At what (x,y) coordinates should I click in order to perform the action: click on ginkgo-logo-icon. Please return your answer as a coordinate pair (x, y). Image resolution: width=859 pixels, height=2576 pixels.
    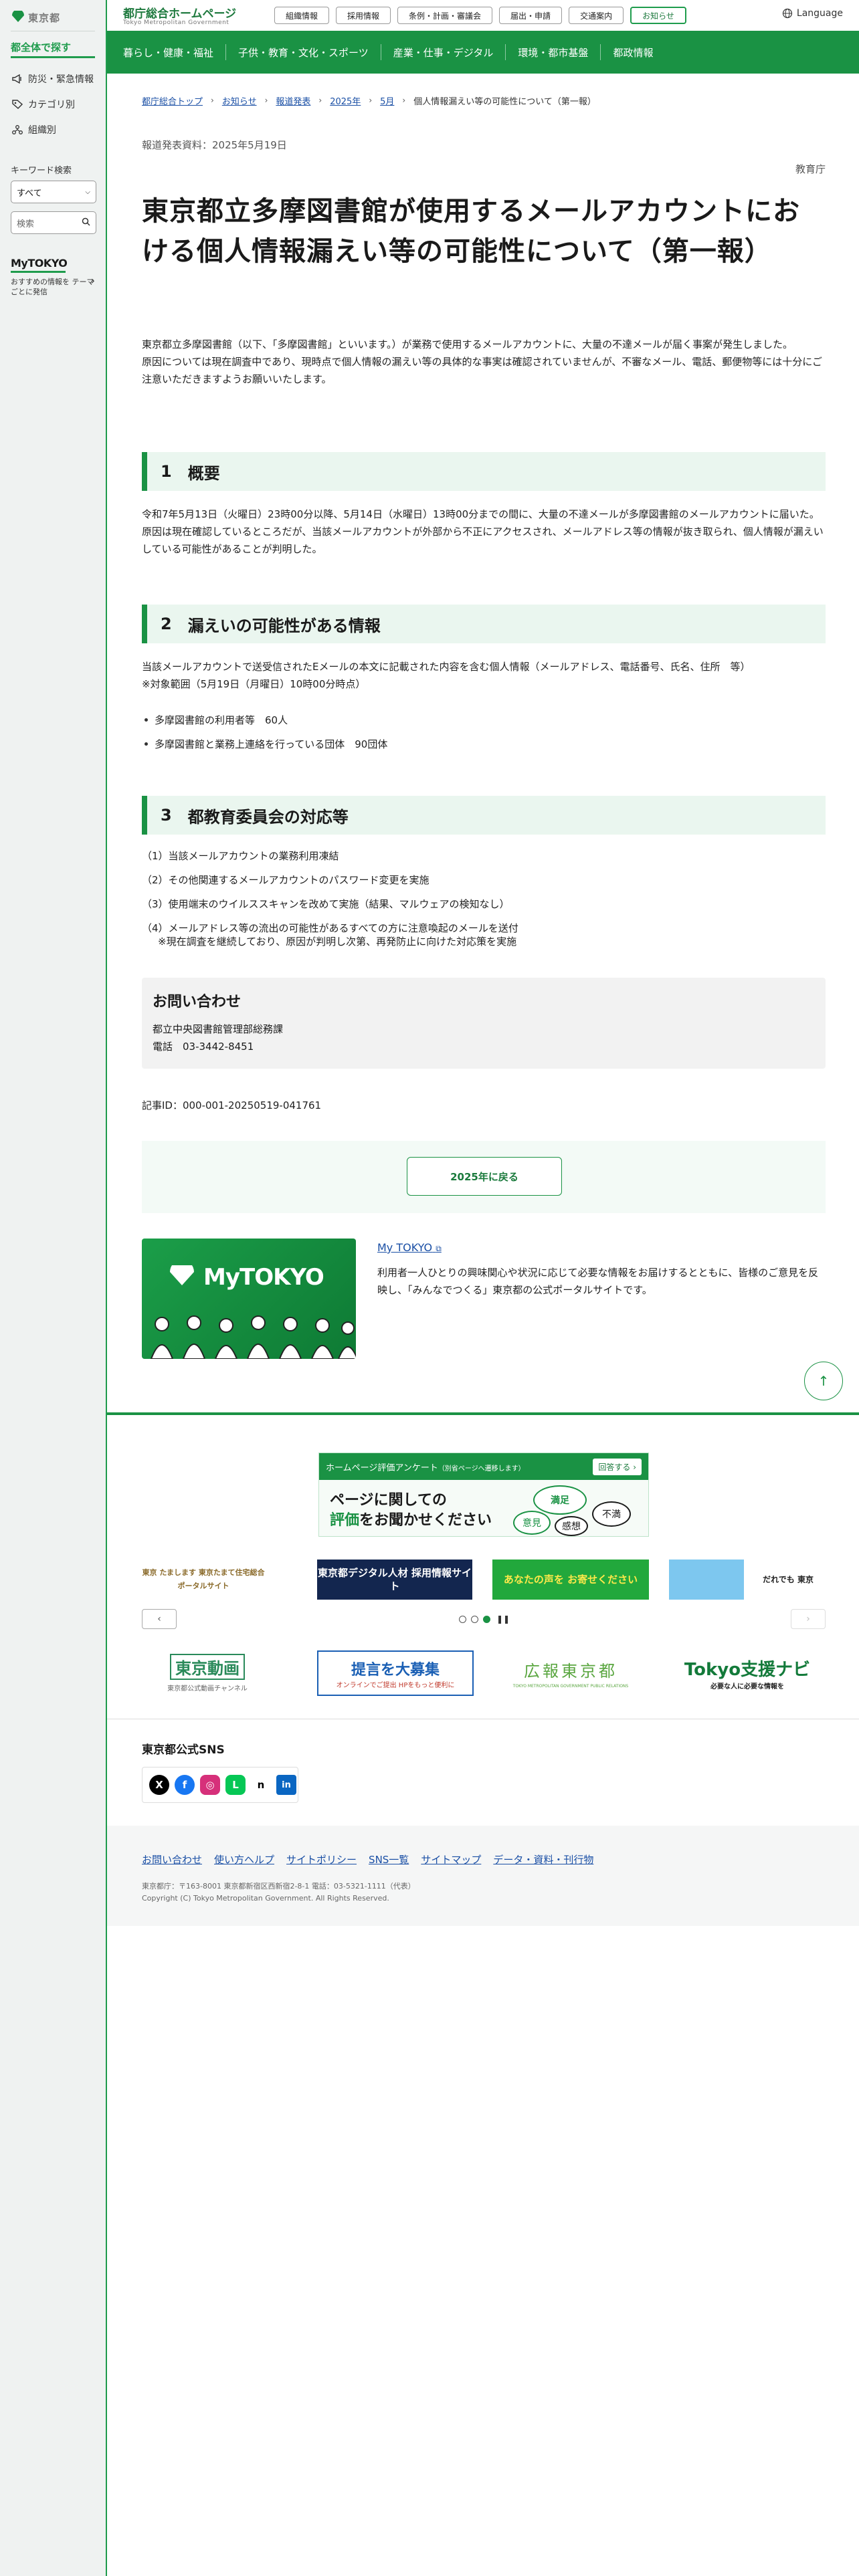
    Looking at the image, I should click on (182, 1275).